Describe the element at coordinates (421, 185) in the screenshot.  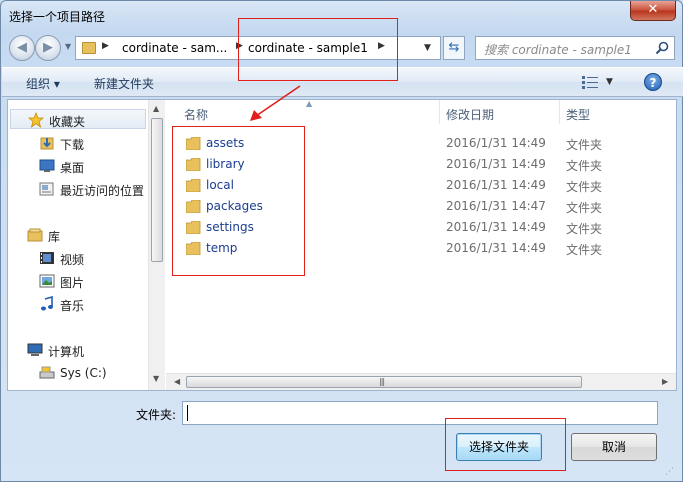
I see `file-row: local 2016/1/31 14:49 文件夹` at that location.